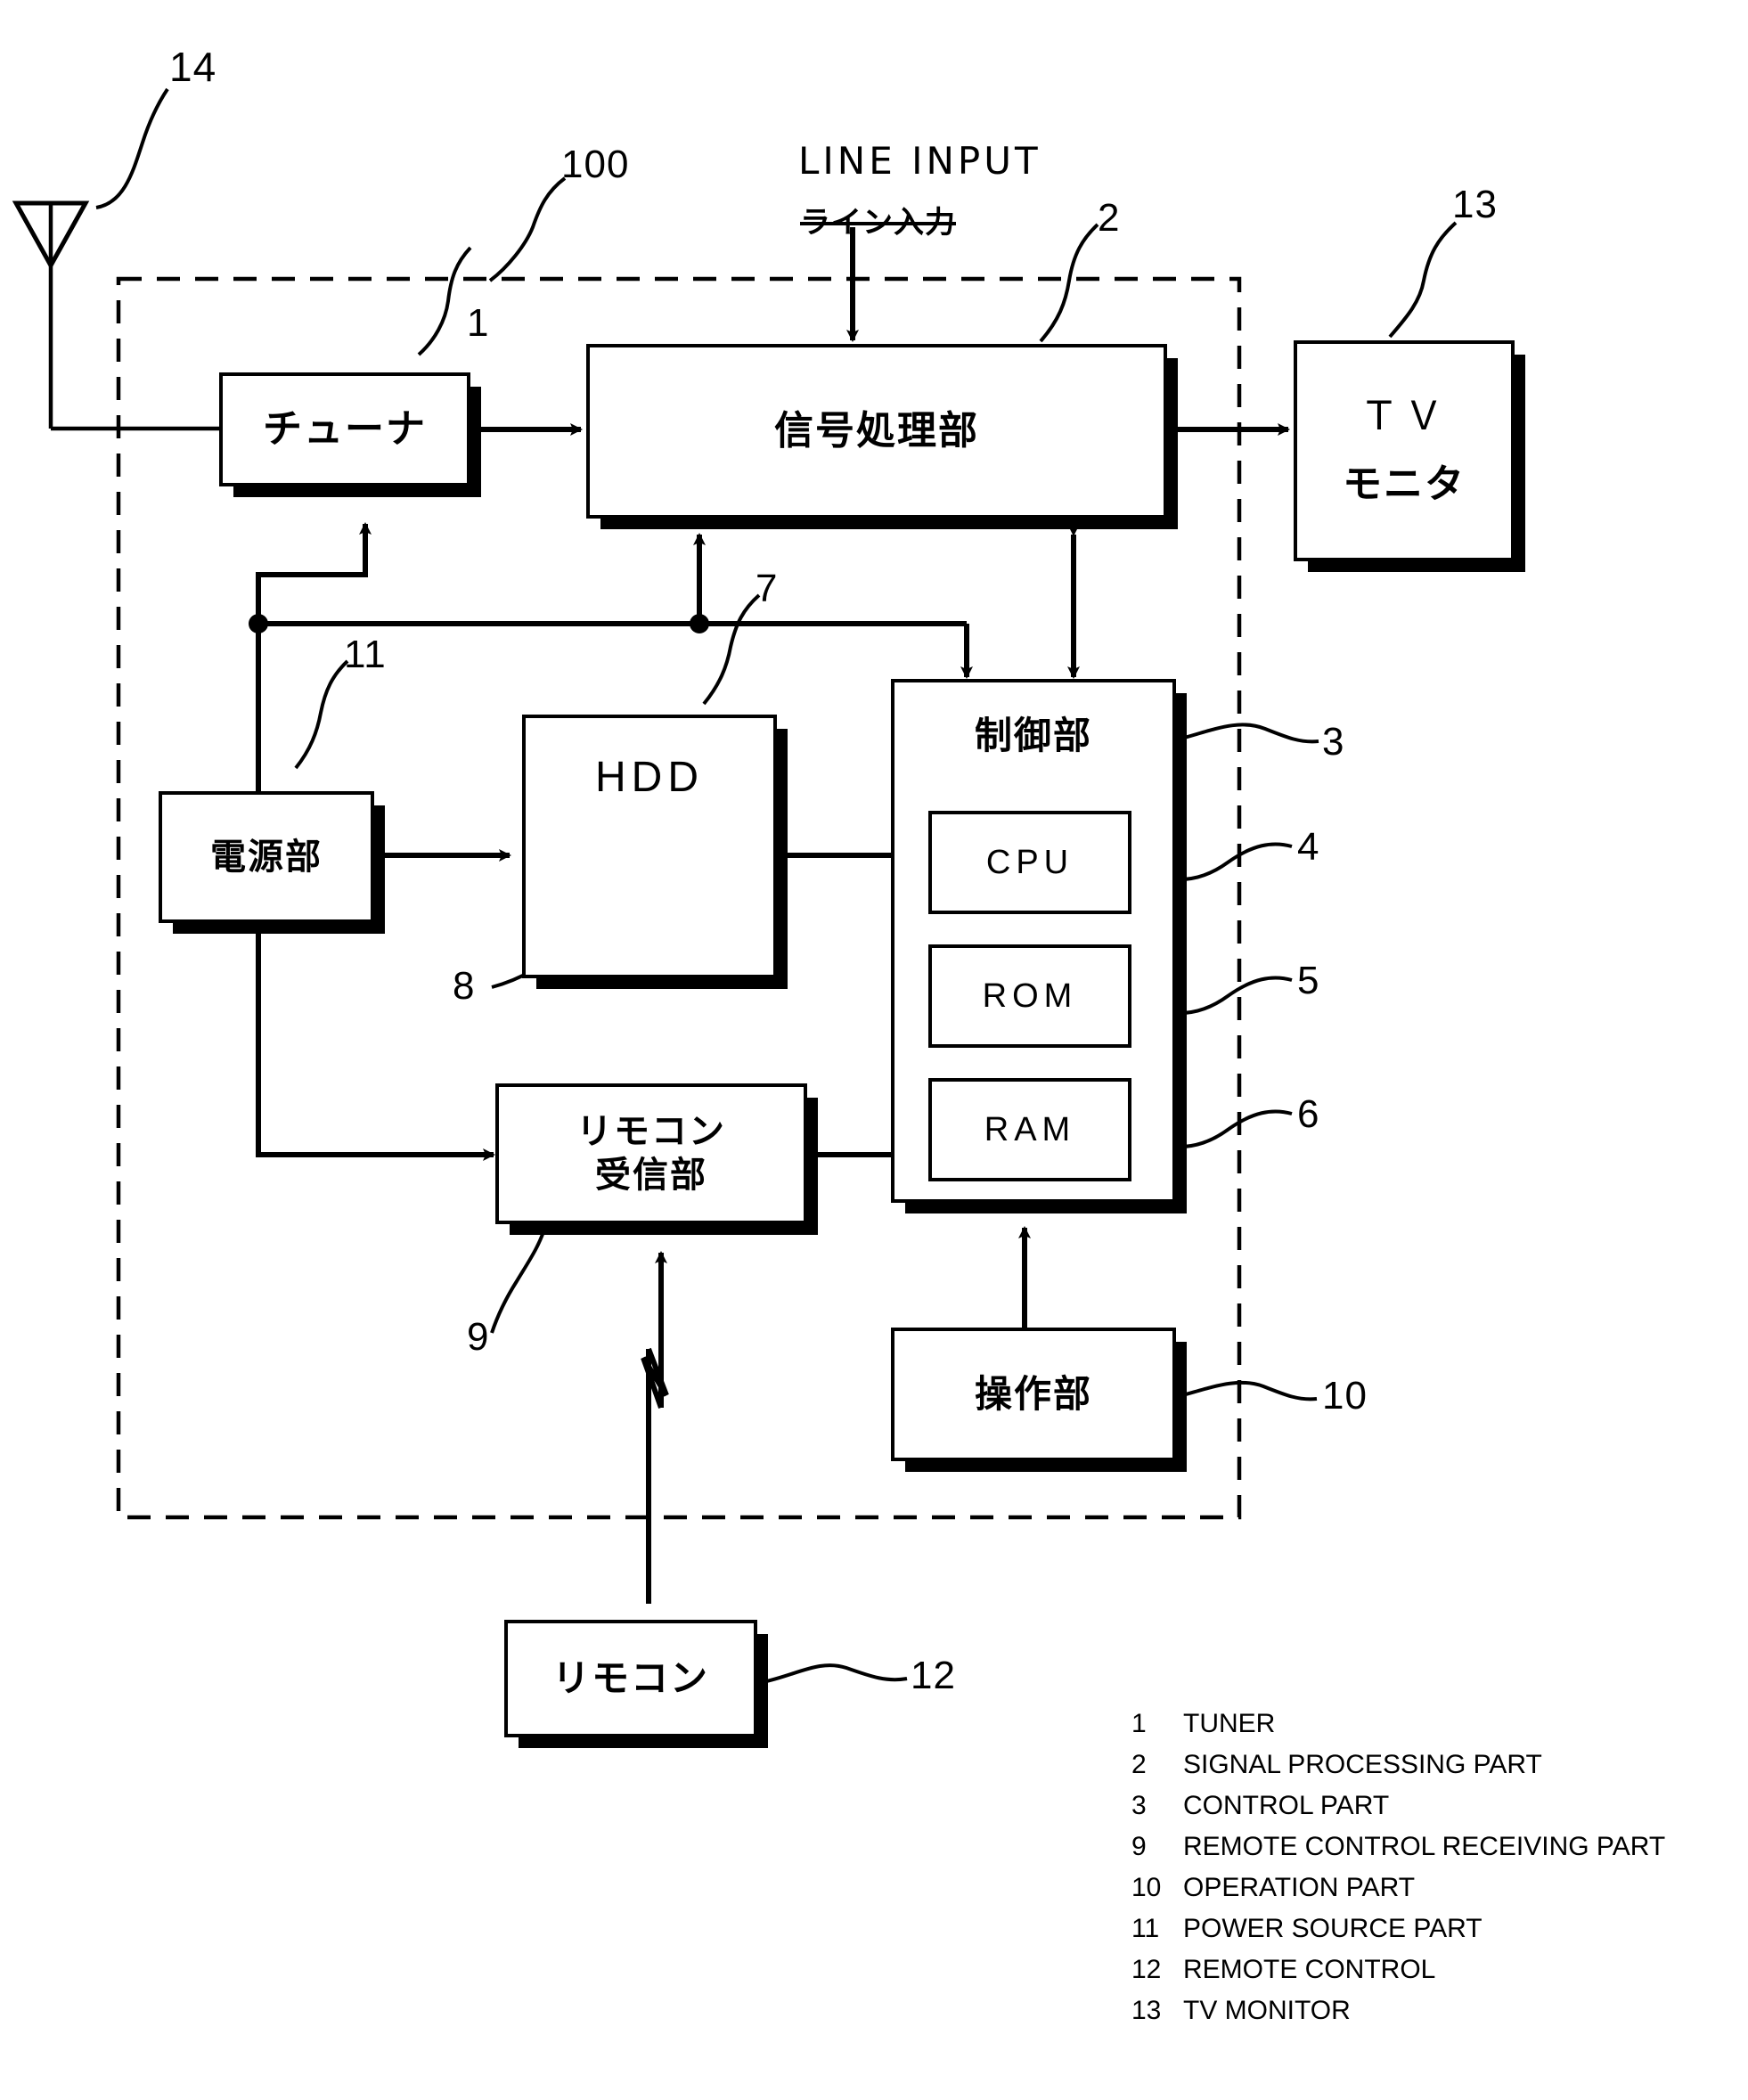 This screenshot has width=1748, height=2100. Describe the element at coordinates (1363, 1765) in the screenshot. I see `legend-text: SIGNAL PROCESSING PART` at that location.